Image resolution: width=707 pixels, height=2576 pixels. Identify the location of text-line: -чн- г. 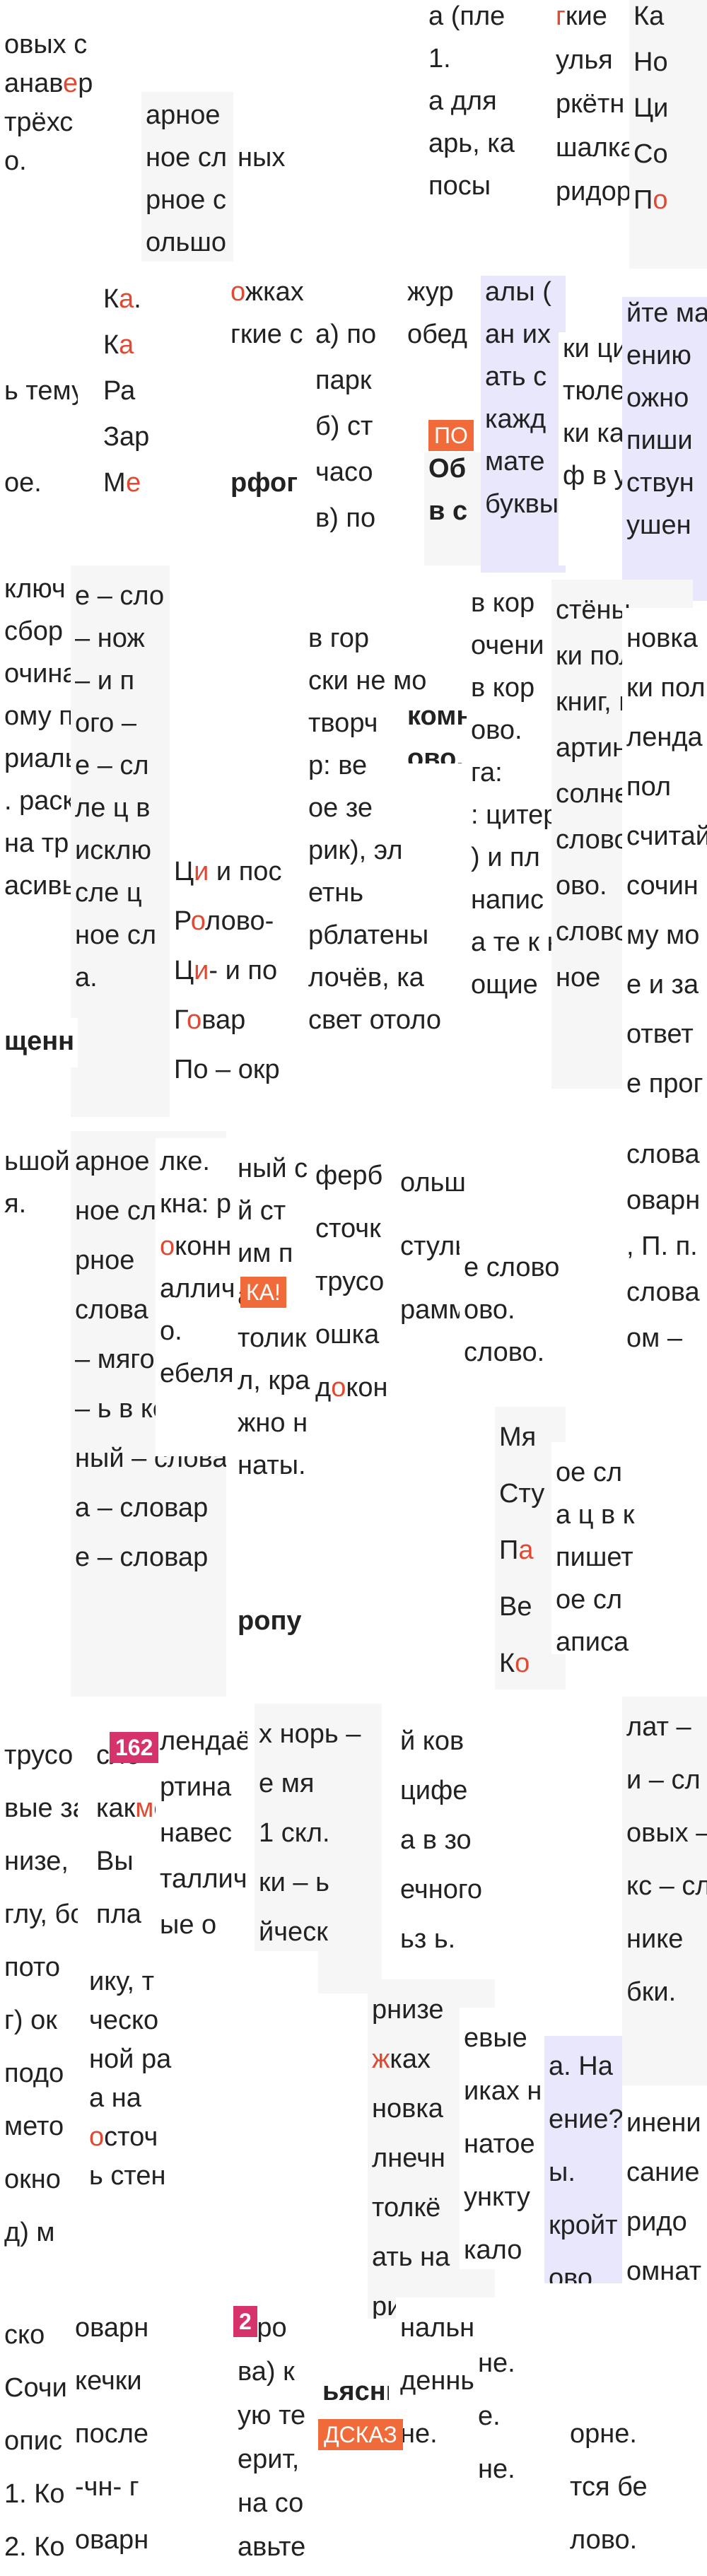
(107, 2487).